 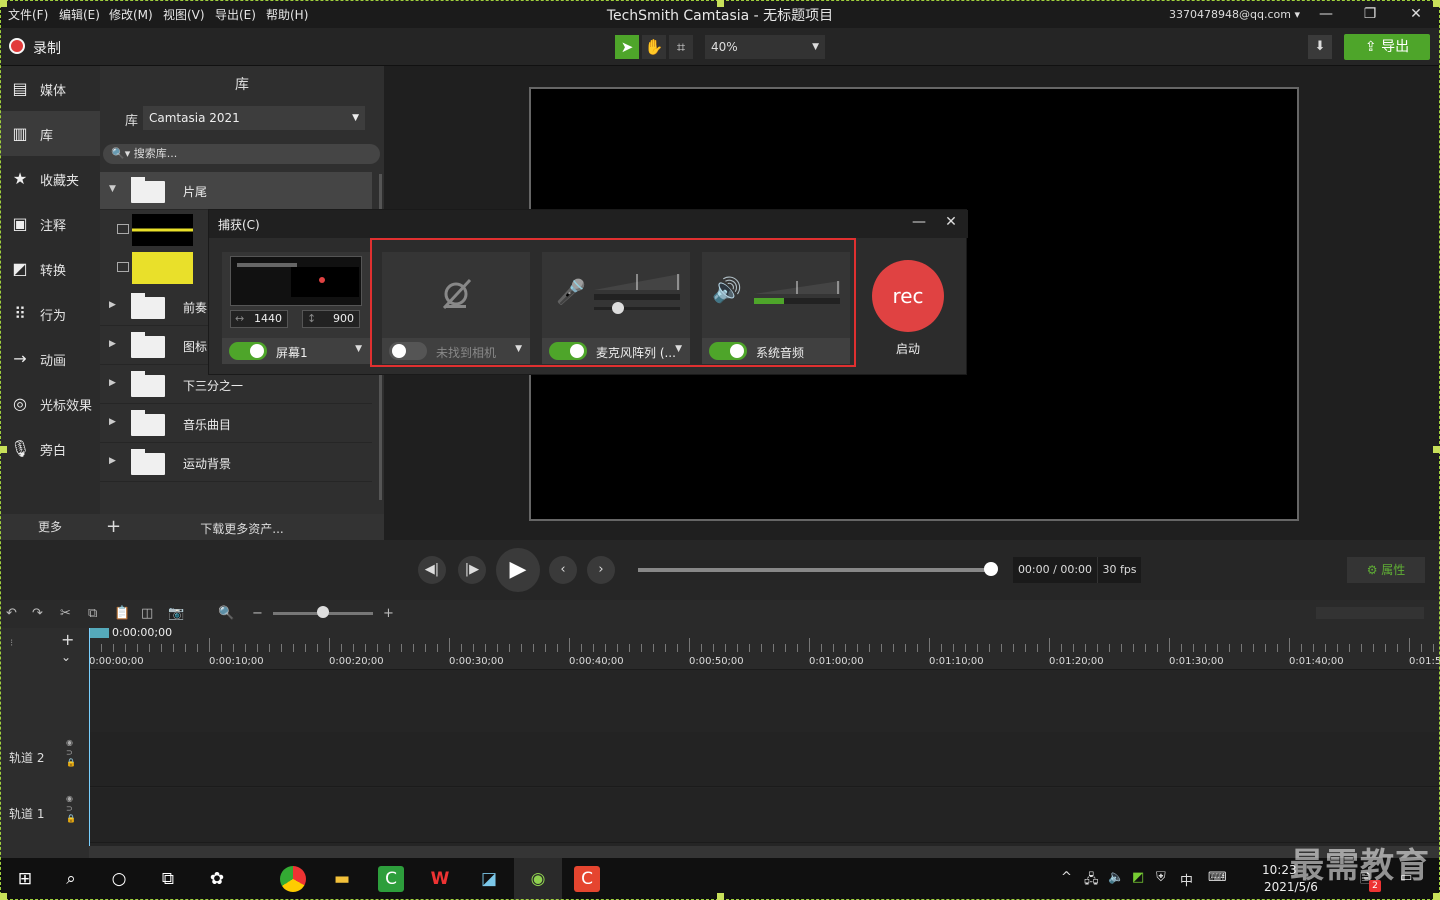 I want to click on add-track-icon: +, so click(x=67, y=639).